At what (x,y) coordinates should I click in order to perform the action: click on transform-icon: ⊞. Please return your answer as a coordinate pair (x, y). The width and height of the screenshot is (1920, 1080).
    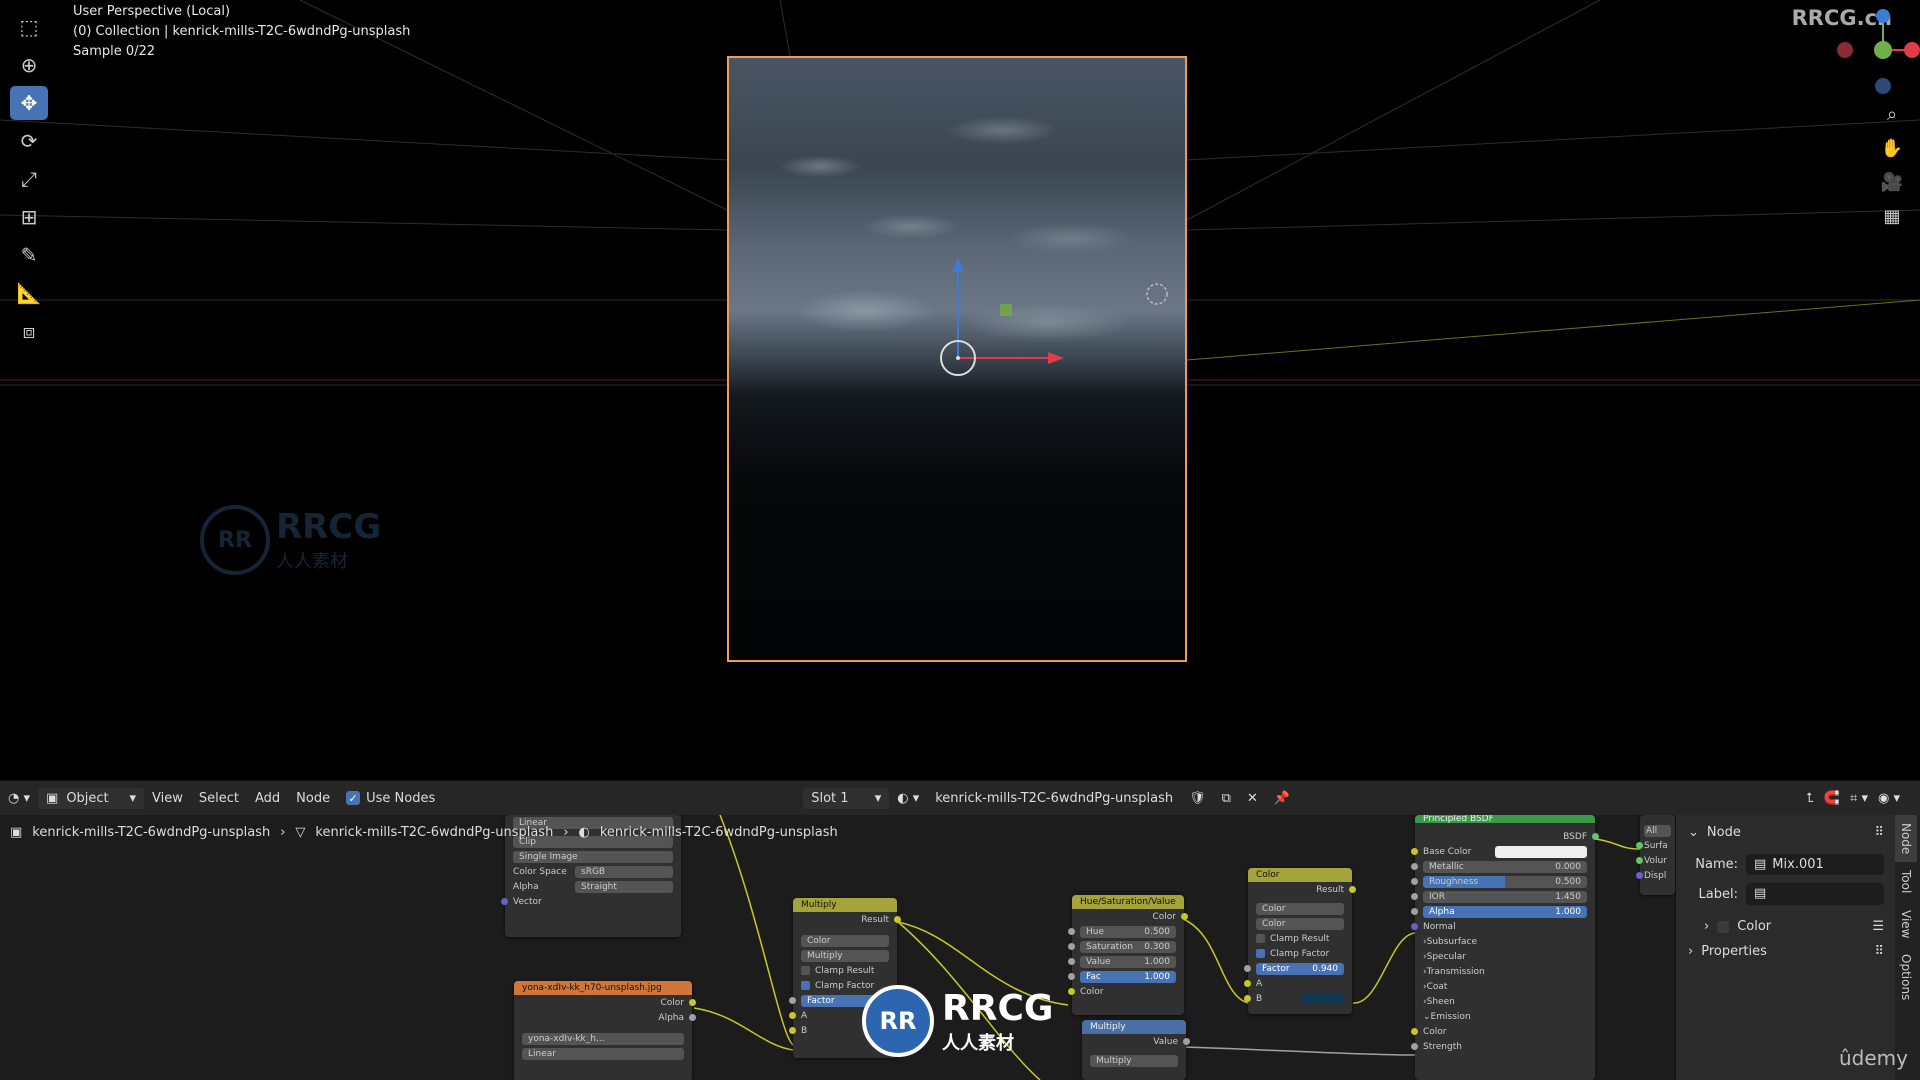
    Looking at the image, I should click on (29, 217).